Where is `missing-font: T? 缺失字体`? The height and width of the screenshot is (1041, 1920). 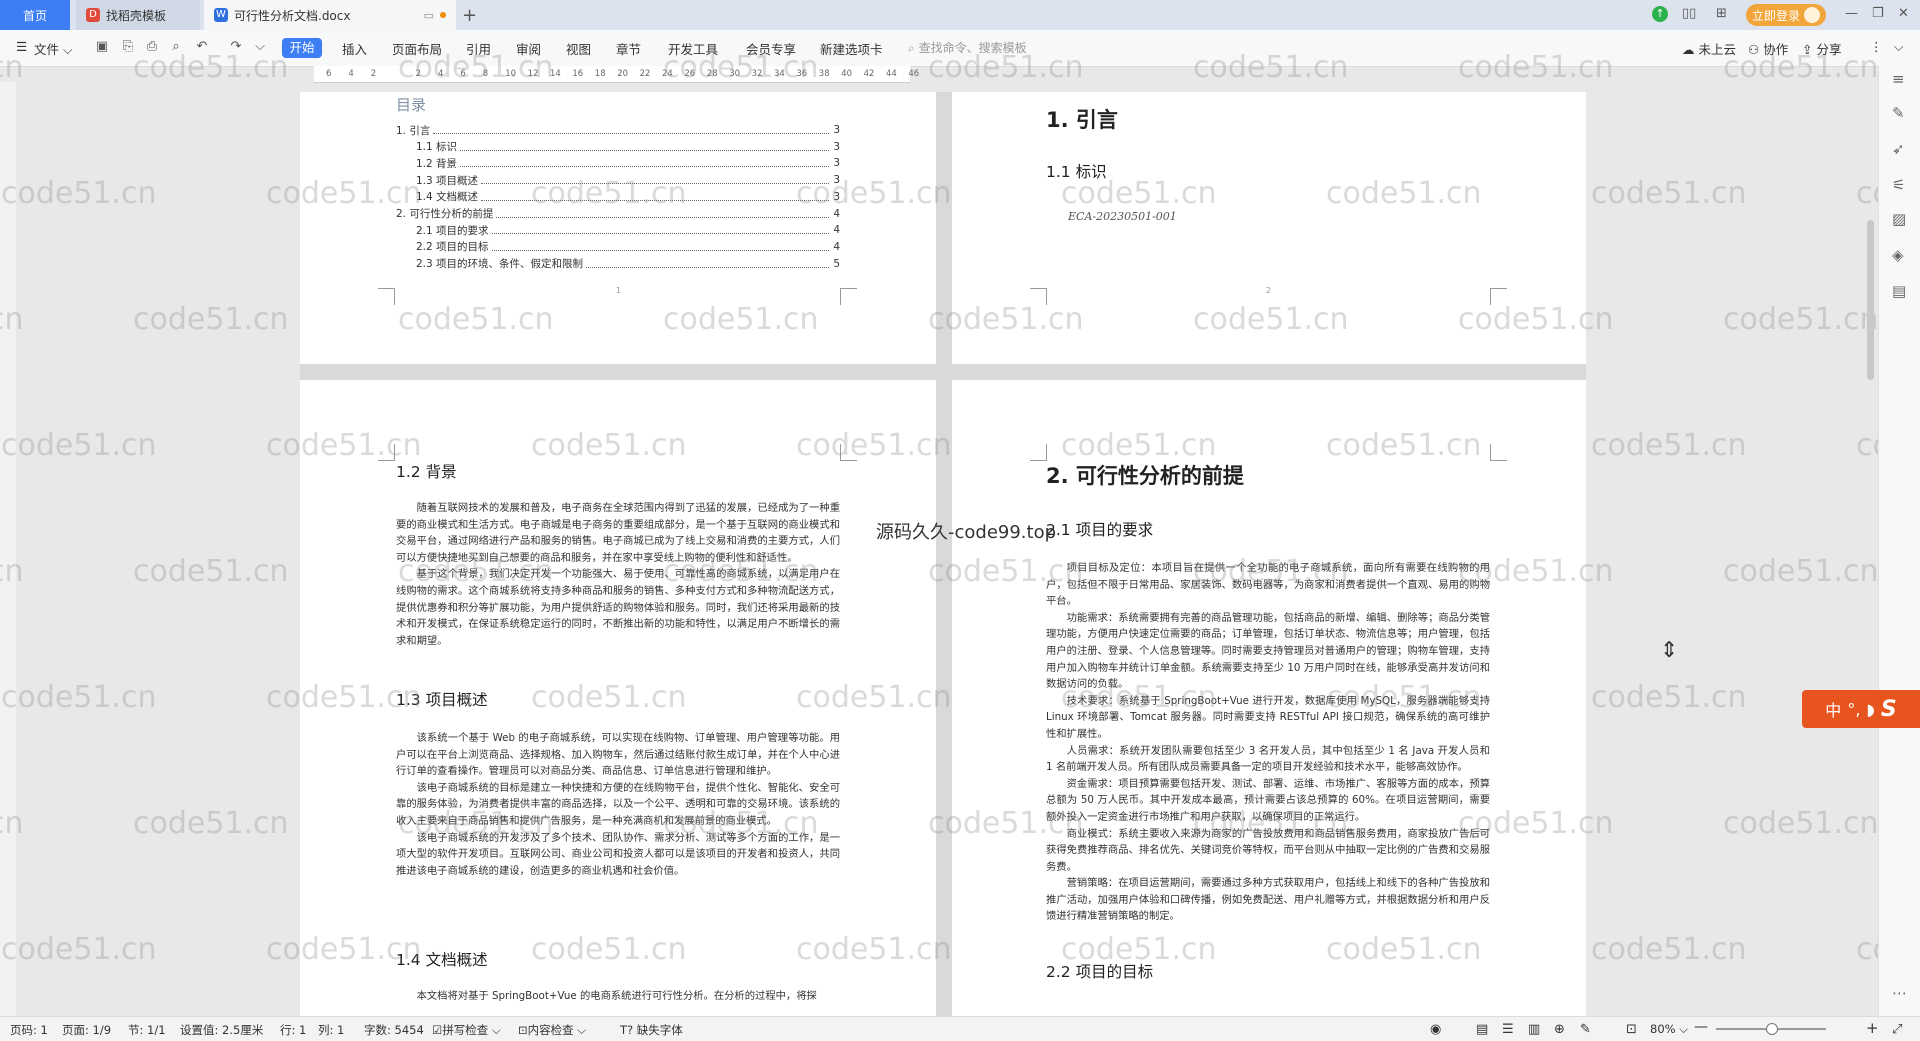
missing-font: T? 缺失字体 is located at coordinates (651, 1030).